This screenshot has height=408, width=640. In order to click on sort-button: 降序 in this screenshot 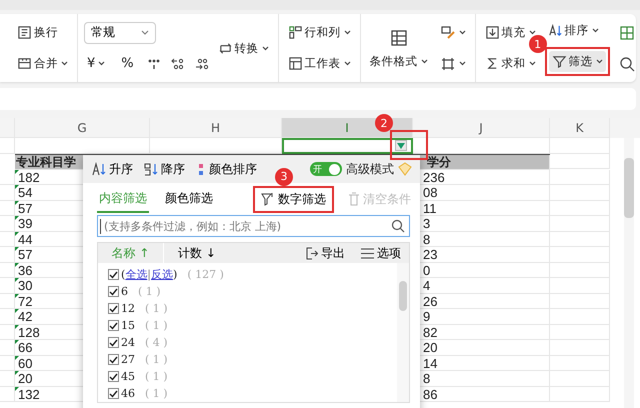, I will do `click(164, 169)`.